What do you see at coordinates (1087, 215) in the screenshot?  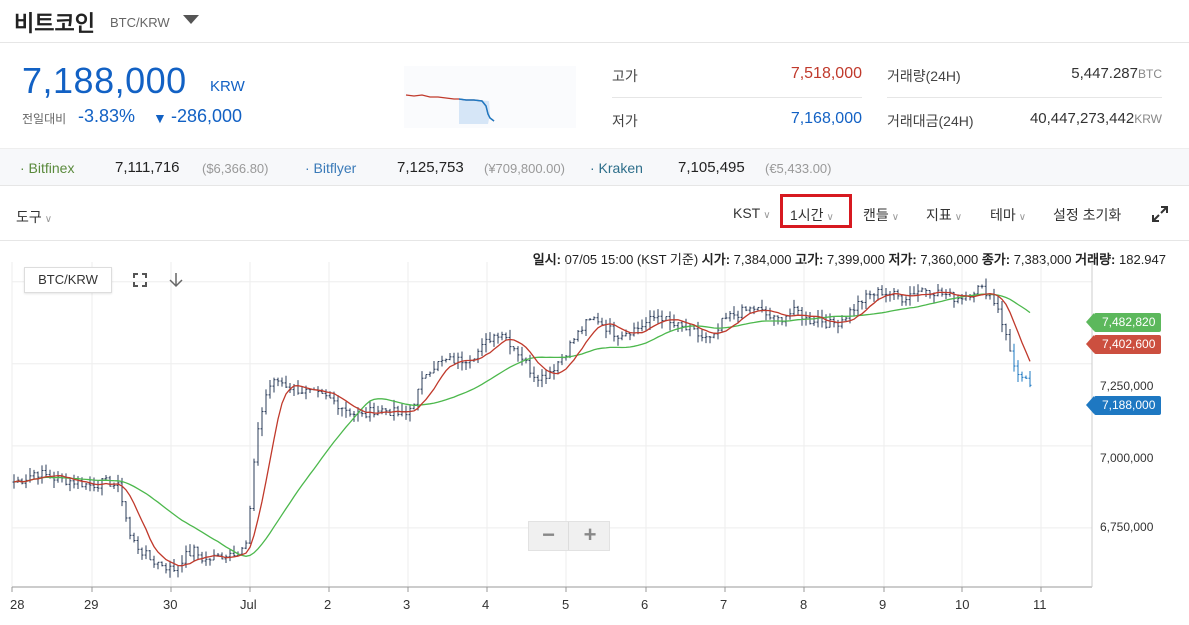 I see `reset-settings-button: 설정 초기화` at bounding box center [1087, 215].